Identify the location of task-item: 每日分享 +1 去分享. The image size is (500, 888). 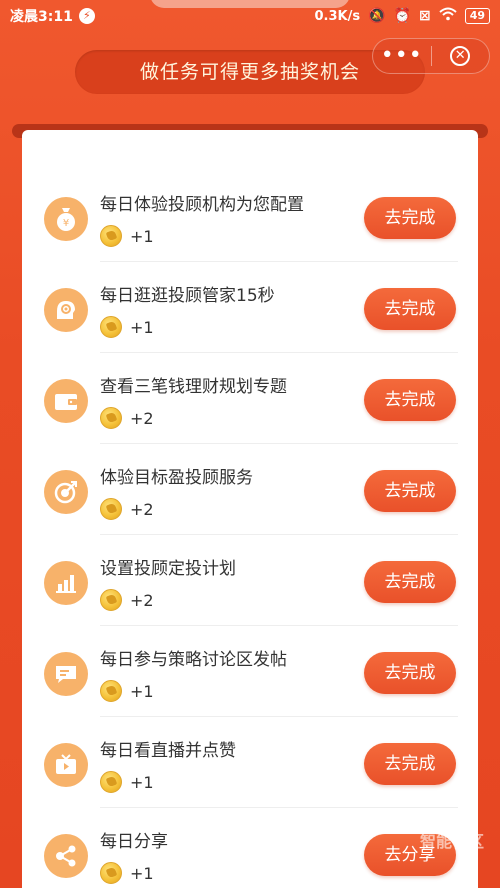
(250, 848).